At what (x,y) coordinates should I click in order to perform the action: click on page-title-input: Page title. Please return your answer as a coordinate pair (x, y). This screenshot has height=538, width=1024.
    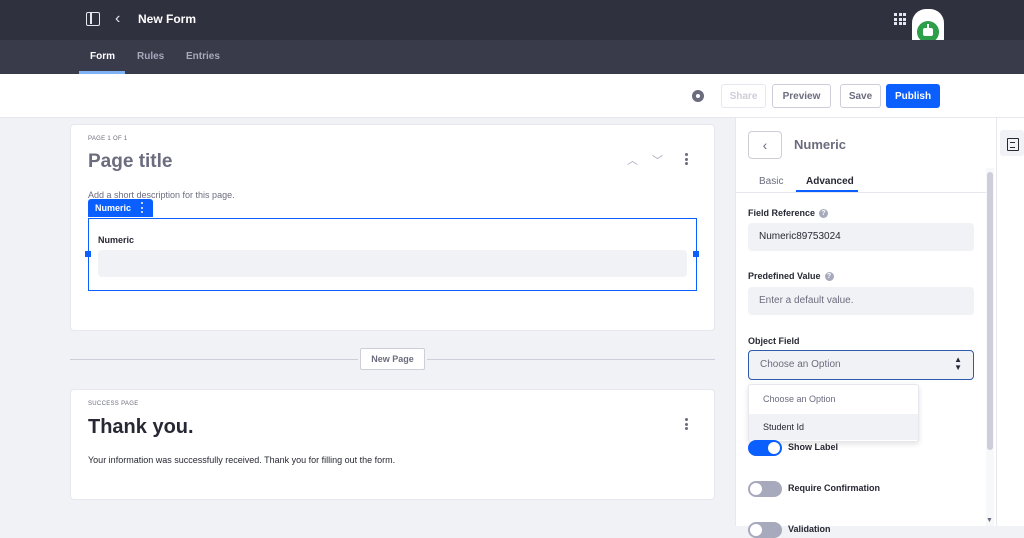
    Looking at the image, I should click on (130, 162).